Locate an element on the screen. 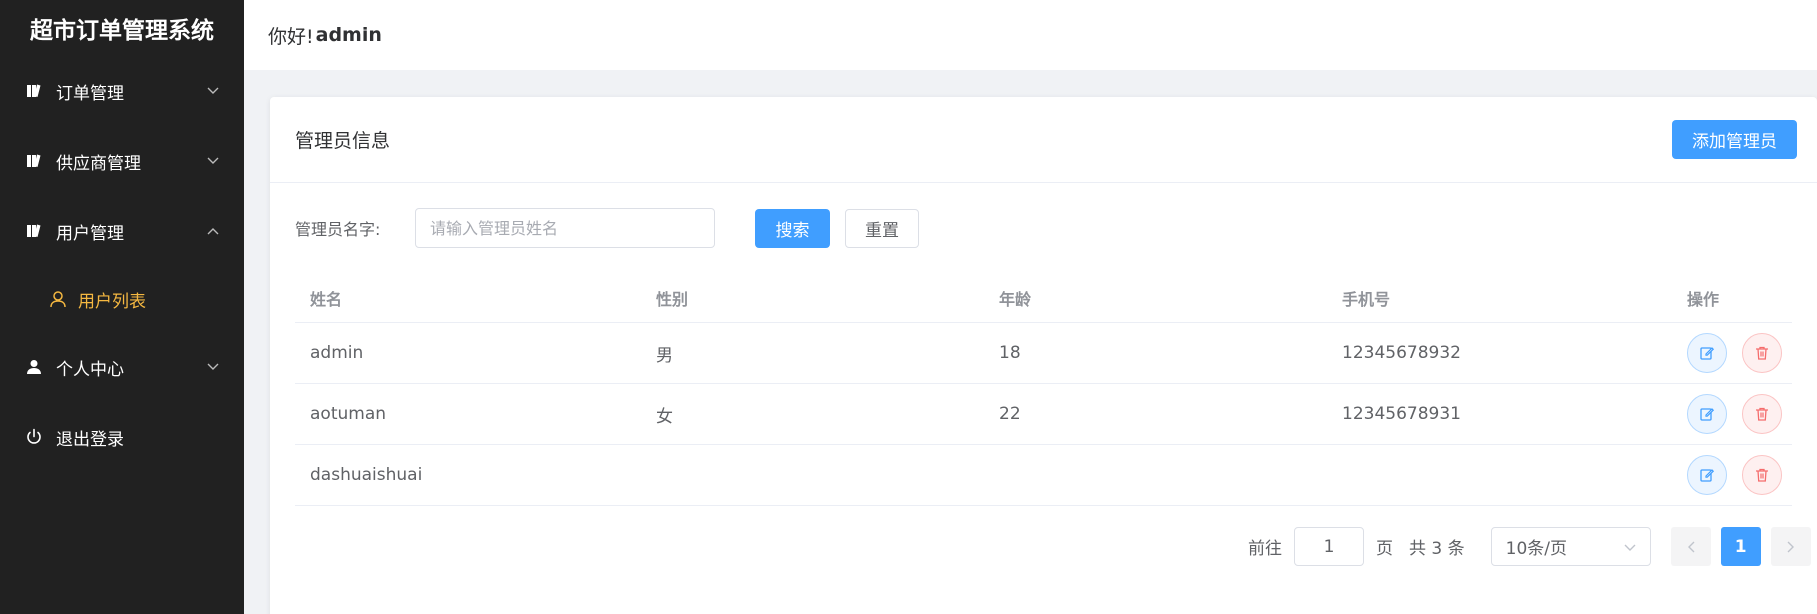 The image size is (1817, 614). sidebar-item-profile: 个人中心 is located at coordinates (122, 367).